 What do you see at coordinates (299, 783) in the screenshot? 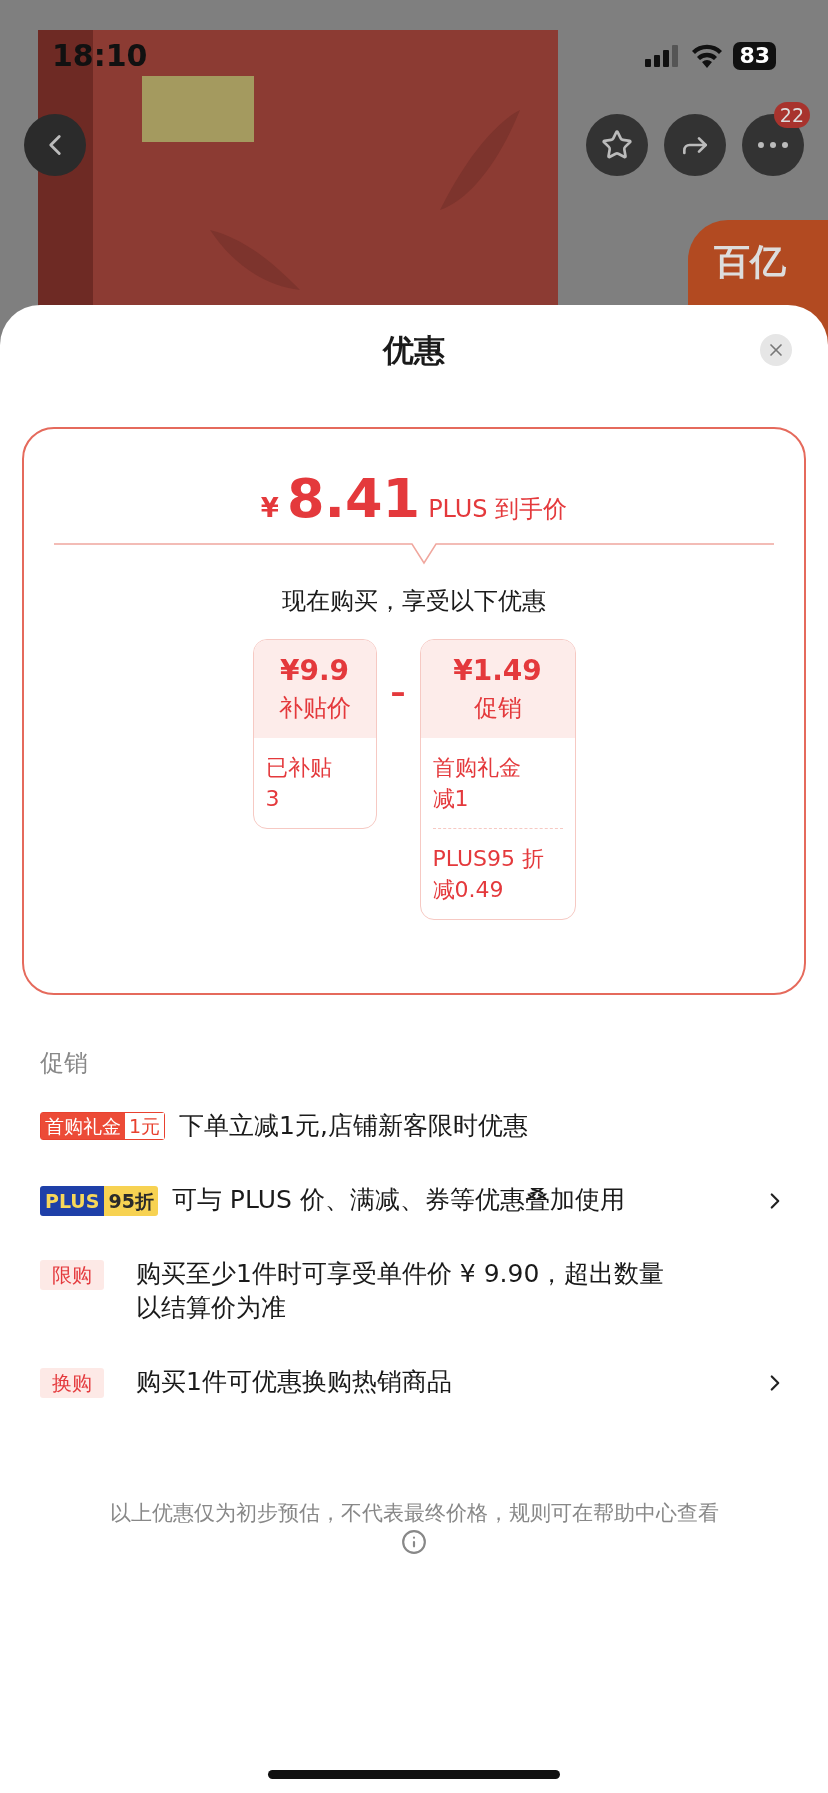
I see `breakdown-detail: 已补贴 3` at bounding box center [299, 783].